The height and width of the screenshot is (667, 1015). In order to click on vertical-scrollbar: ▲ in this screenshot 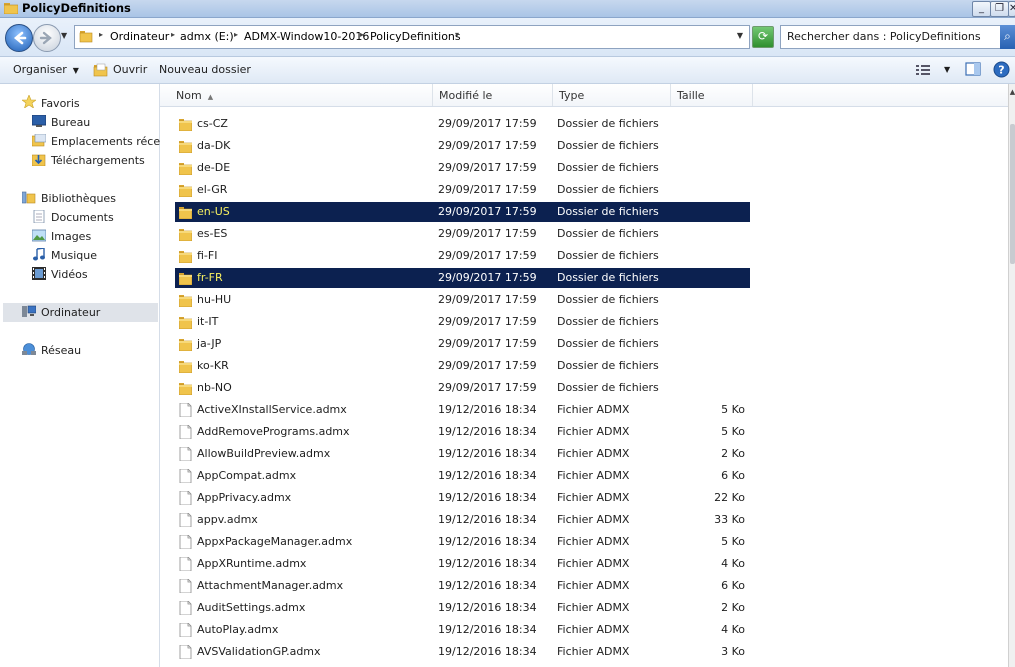, I will do `click(1011, 375)`.